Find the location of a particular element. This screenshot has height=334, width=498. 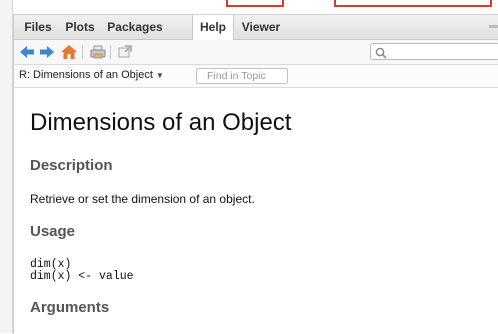

find-in-topic-input: Find in Topic is located at coordinates (242, 76).